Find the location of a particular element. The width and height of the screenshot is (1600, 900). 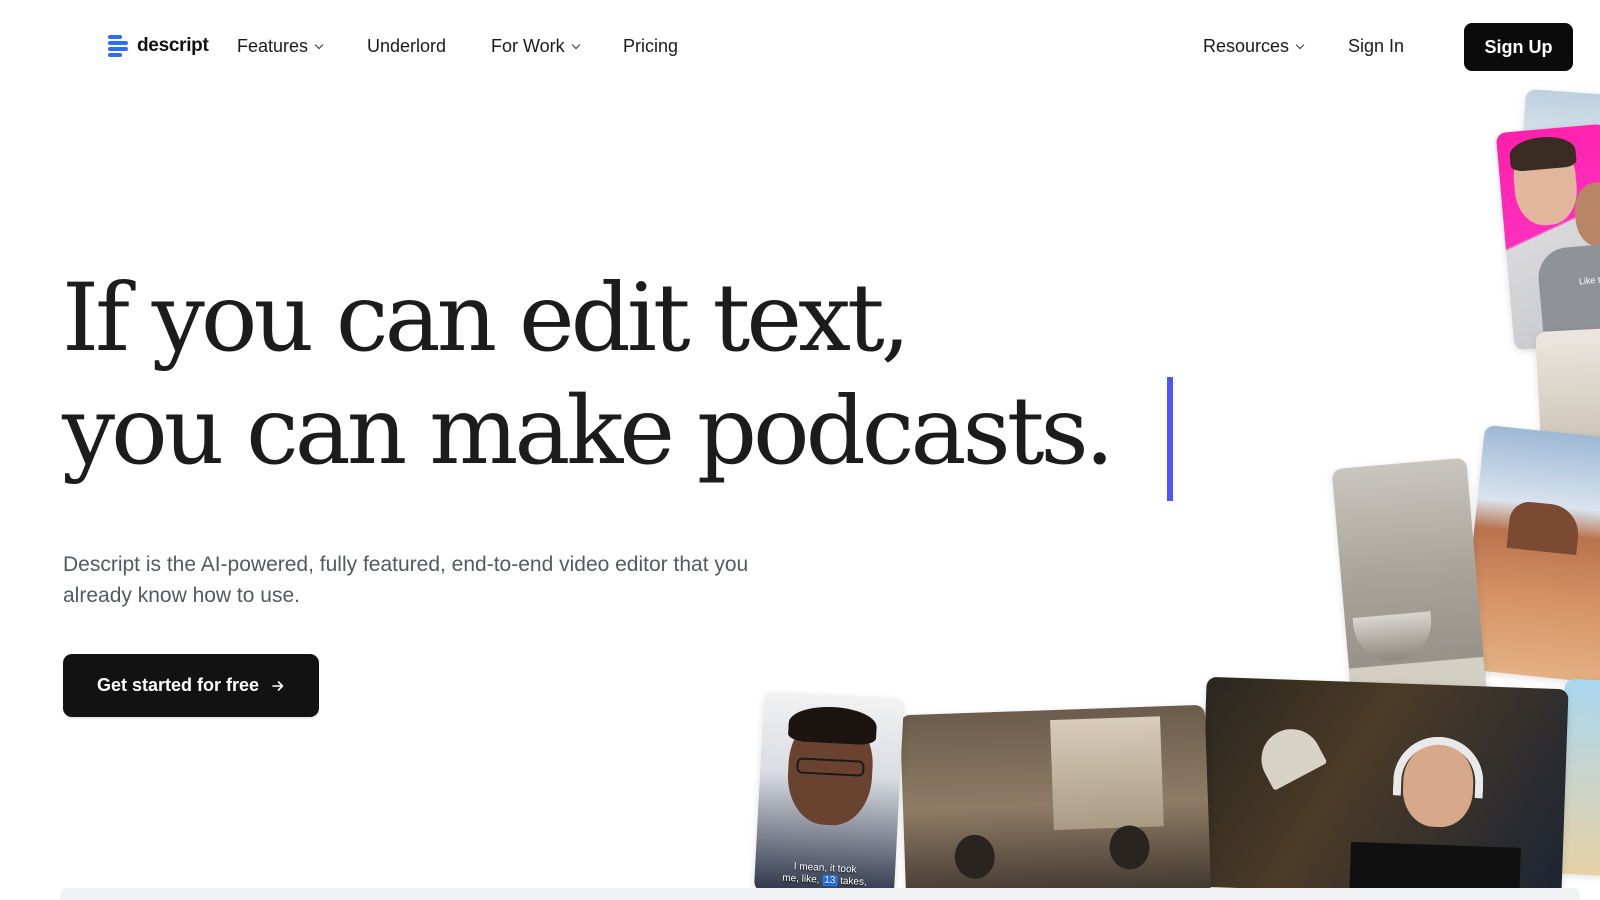

sign-up-label: Sign Up is located at coordinates (1518, 46).